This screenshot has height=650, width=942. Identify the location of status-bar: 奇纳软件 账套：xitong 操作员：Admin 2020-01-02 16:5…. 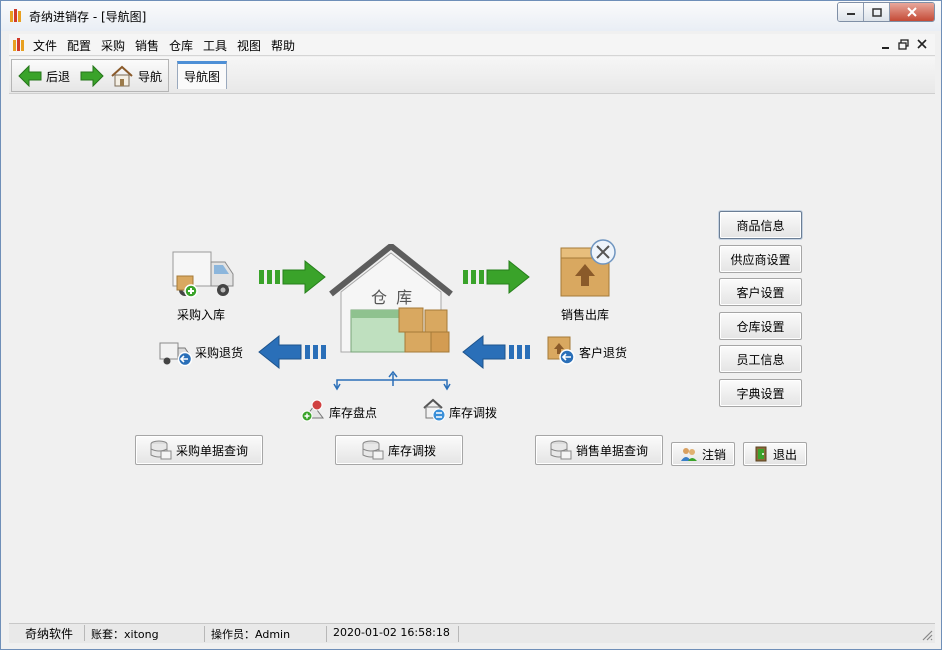
(472, 633).